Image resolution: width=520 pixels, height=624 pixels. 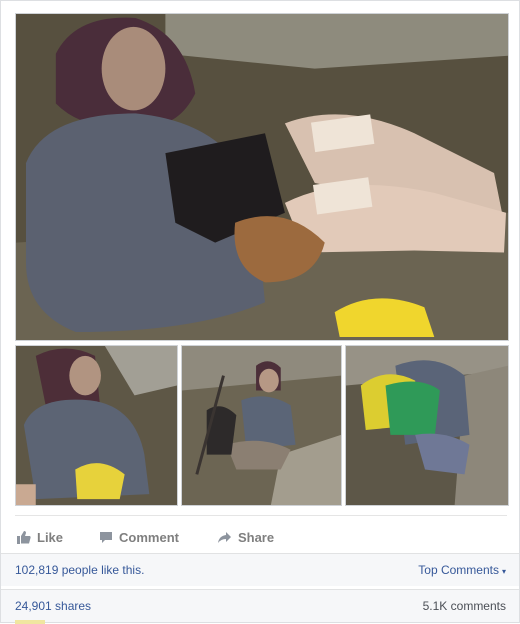 What do you see at coordinates (261, 515) in the screenshot?
I see `actions-top-divider` at bounding box center [261, 515].